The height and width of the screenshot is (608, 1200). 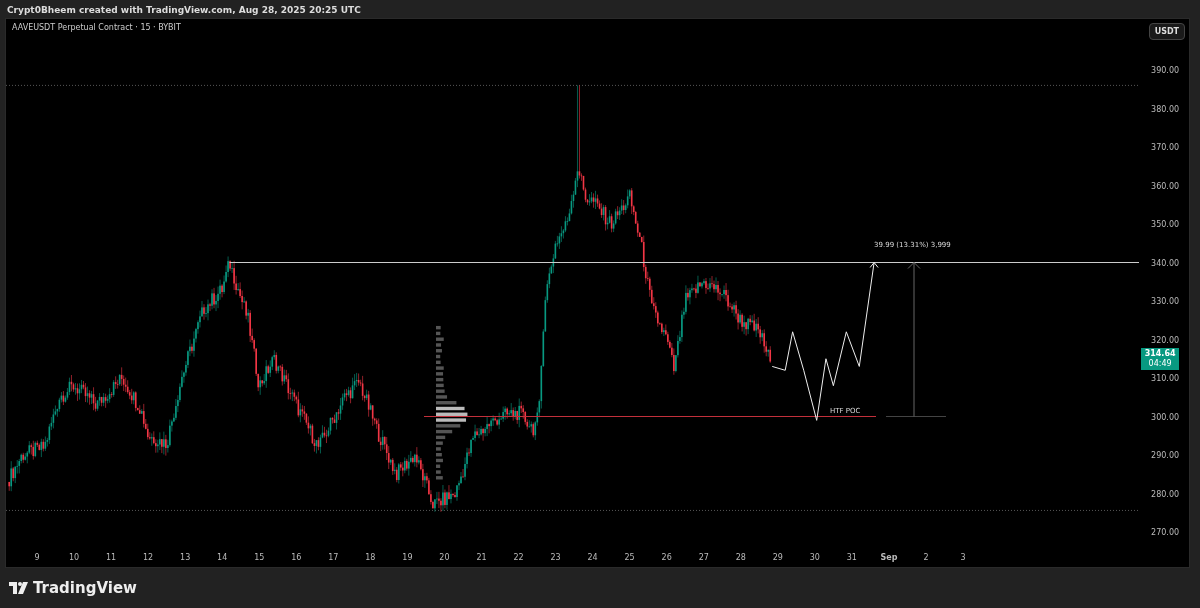 What do you see at coordinates (296, 557) in the screenshot?
I see `date-label: 16` at bounding box center [296, 557].